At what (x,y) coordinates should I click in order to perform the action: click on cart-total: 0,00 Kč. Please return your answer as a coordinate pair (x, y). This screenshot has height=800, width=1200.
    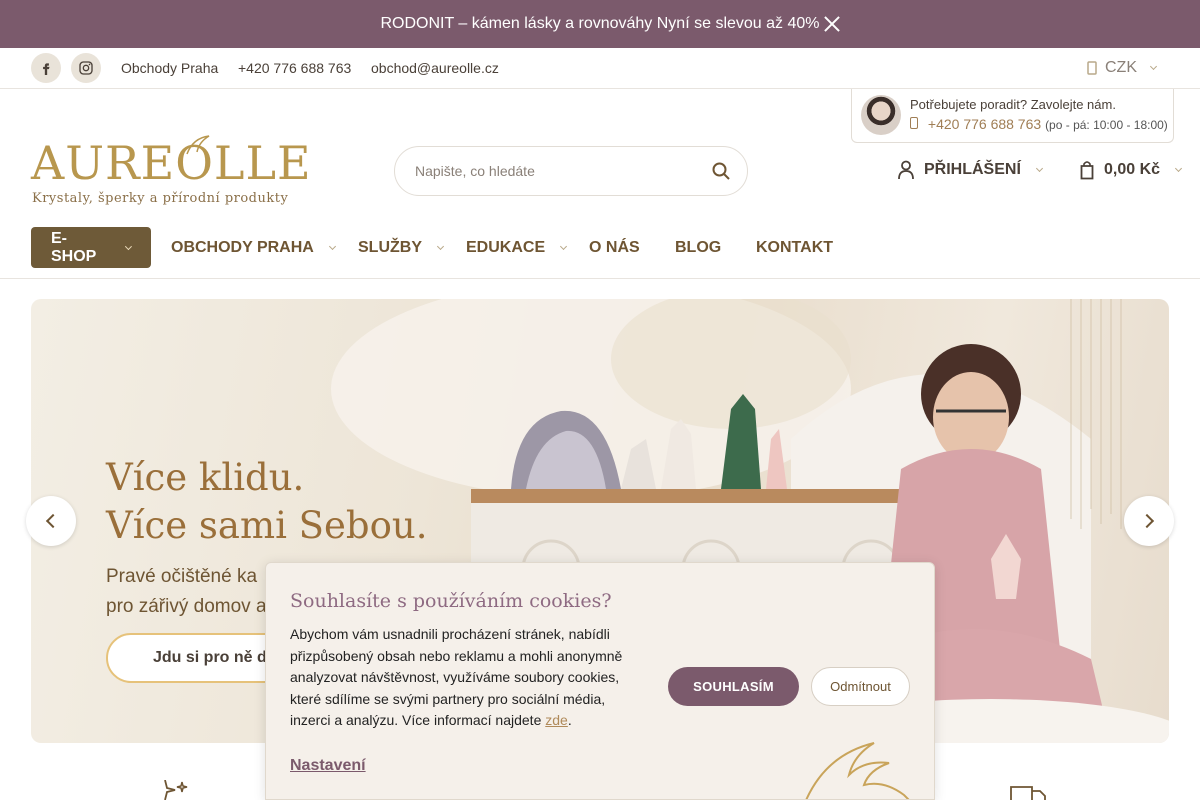
    Looking at the image, I should click on (1132, 169).